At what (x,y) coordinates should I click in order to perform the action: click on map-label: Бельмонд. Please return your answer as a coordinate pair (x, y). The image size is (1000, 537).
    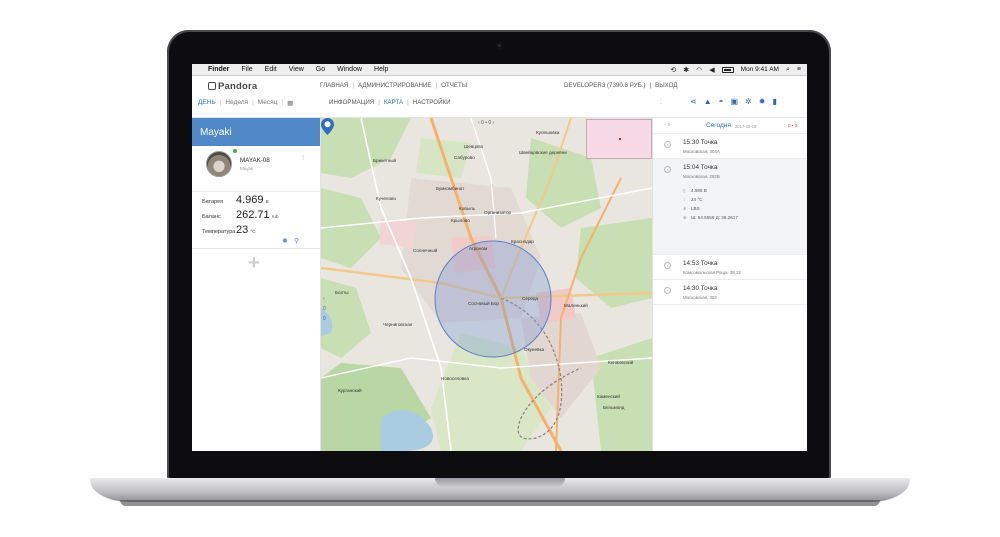
    Looking at the image, I should click on (614, 407).